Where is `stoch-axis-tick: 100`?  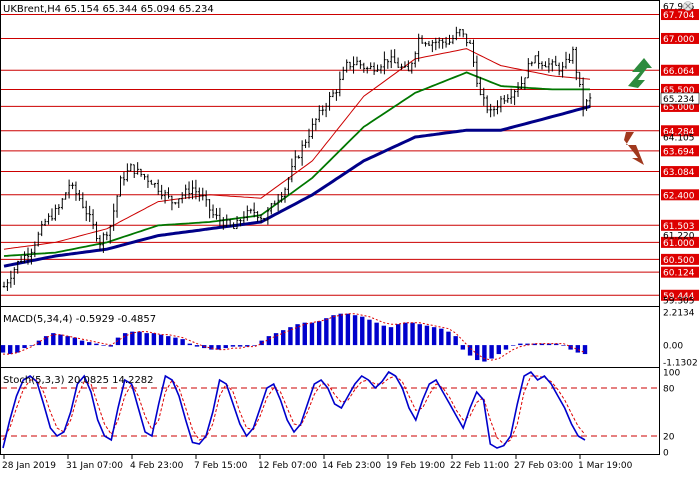
stoch-axis-tick: 100 is located at coordinates (671, 374).